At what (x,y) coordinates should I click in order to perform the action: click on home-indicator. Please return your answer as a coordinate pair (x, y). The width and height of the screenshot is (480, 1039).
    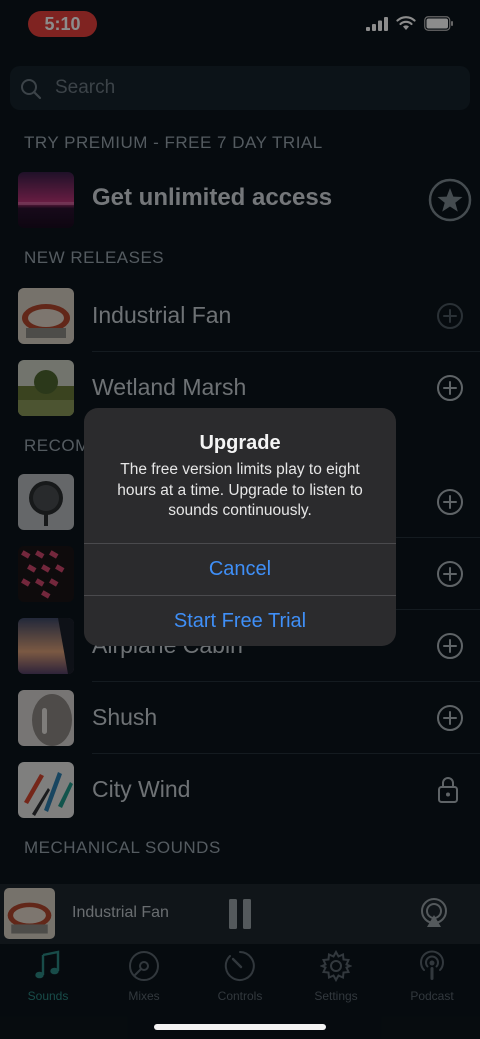
    Looking at the image, I should click on (240, 1027).